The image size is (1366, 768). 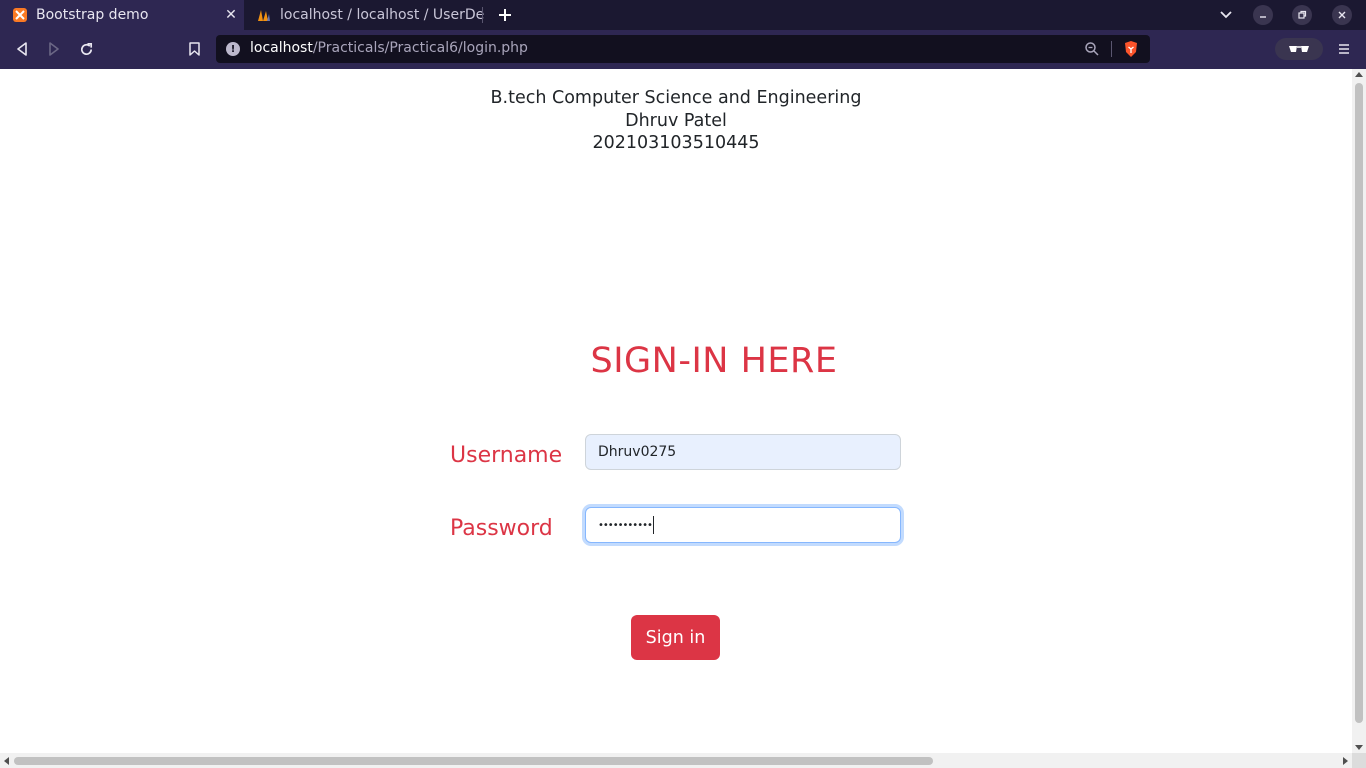 What do you see at coordinates (473, 761) in the screenshot?
I see `horizontal-scroll-thumb` at bounding box center [473, 761].